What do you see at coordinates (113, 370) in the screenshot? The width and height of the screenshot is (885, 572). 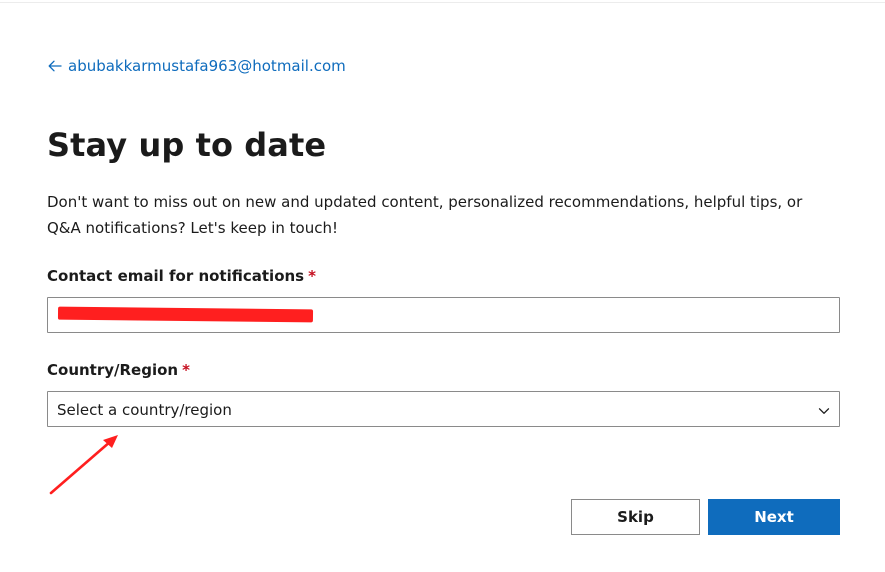 I see `country-label-text: Country/Region` at bounding box center [113, 370].